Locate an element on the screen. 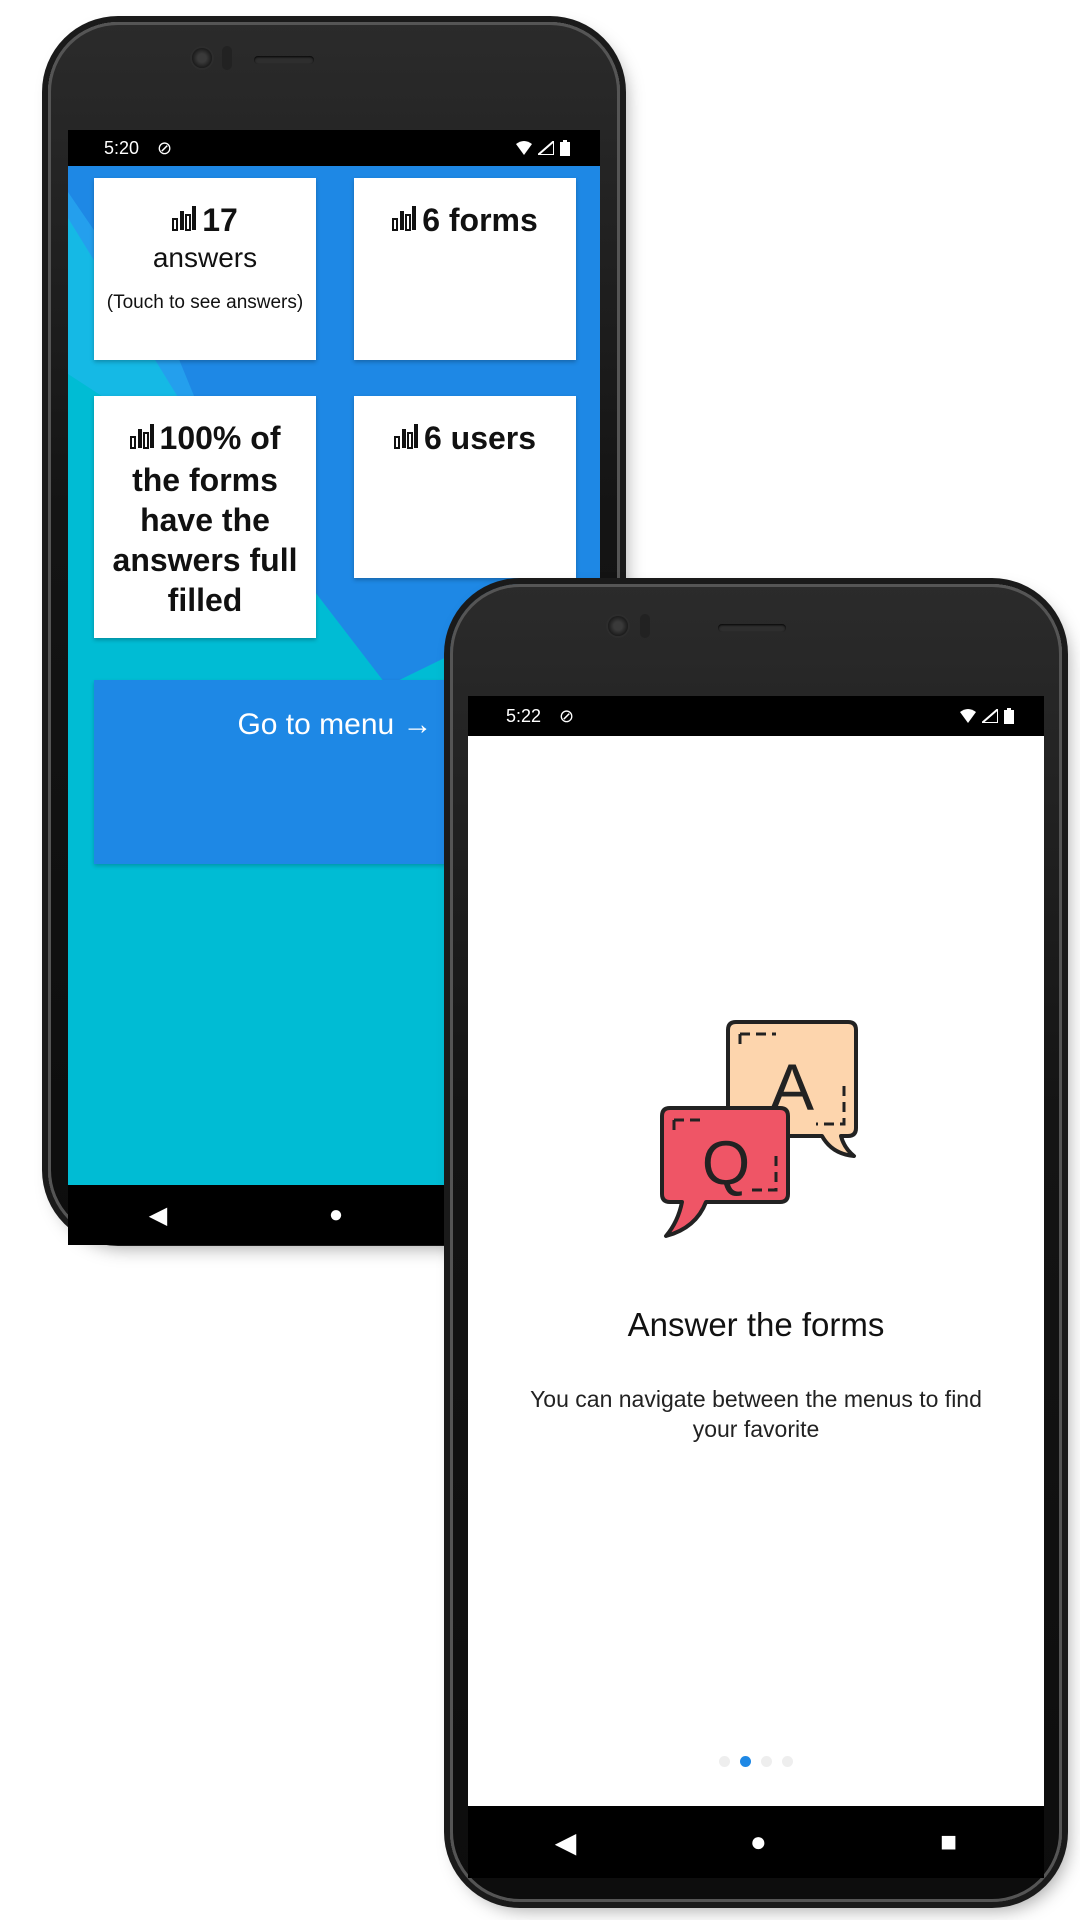 The height and width of the screenshot is (1920, 1080). question-letter: Q is located at coordinates (726, 1163).